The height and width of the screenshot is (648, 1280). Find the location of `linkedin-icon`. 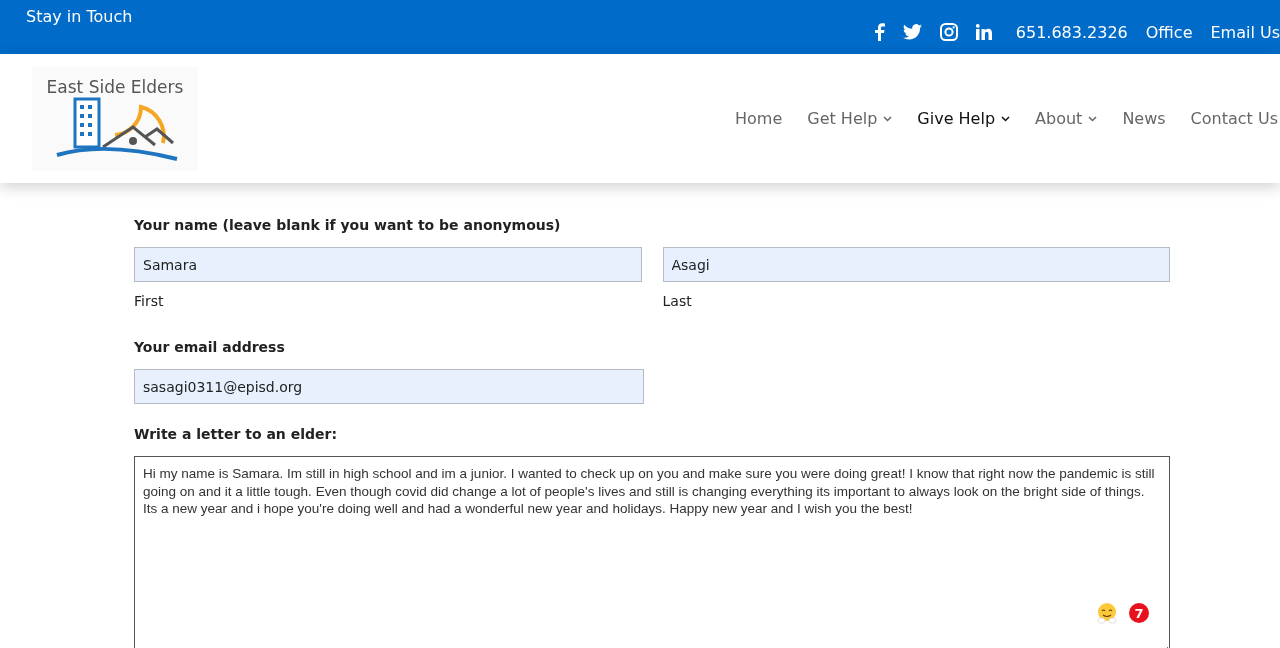

linkedin-icon is located at coordinates (983, 32).